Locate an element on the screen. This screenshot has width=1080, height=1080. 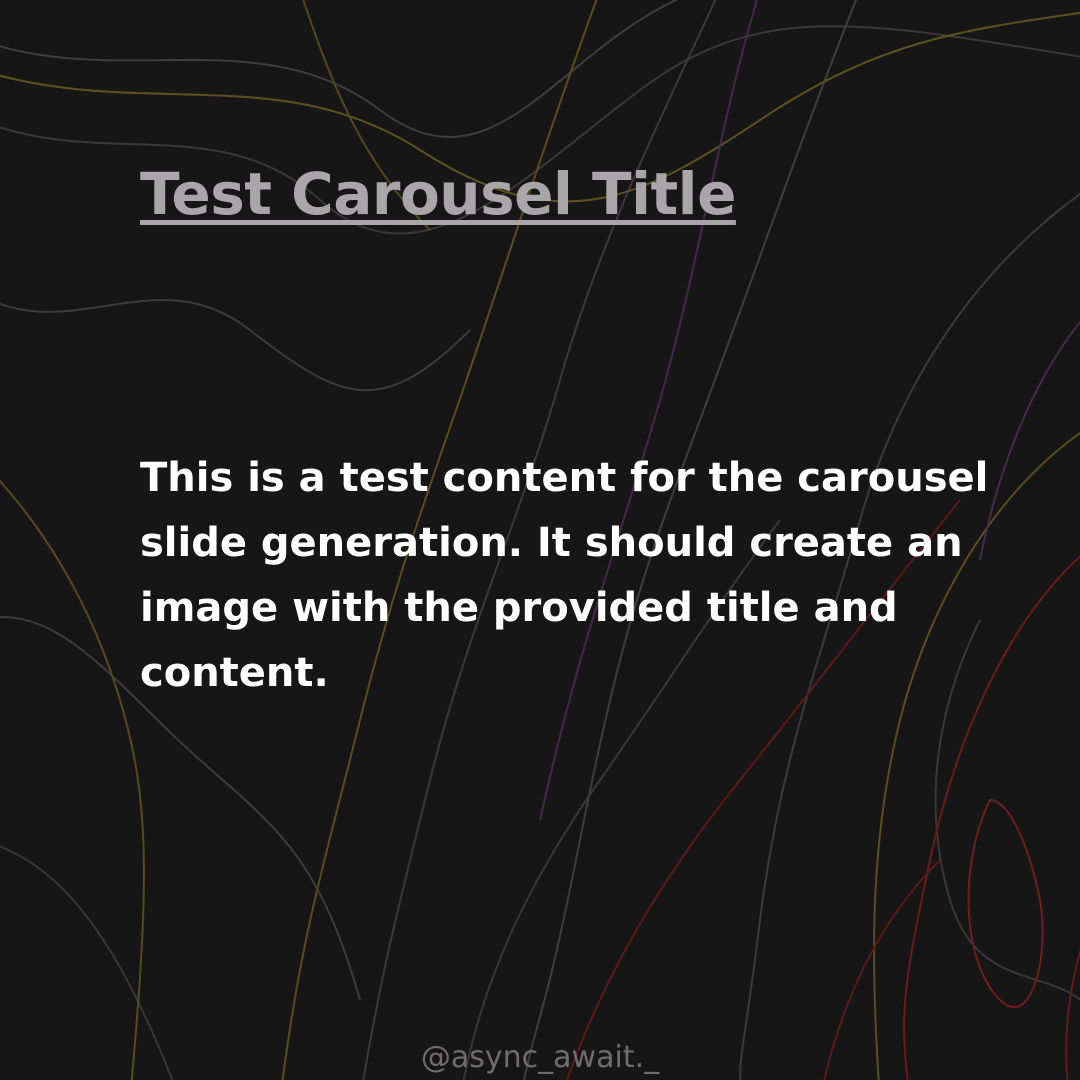
slide-title: Test Carousel Title is located at coordinates (438, 194).